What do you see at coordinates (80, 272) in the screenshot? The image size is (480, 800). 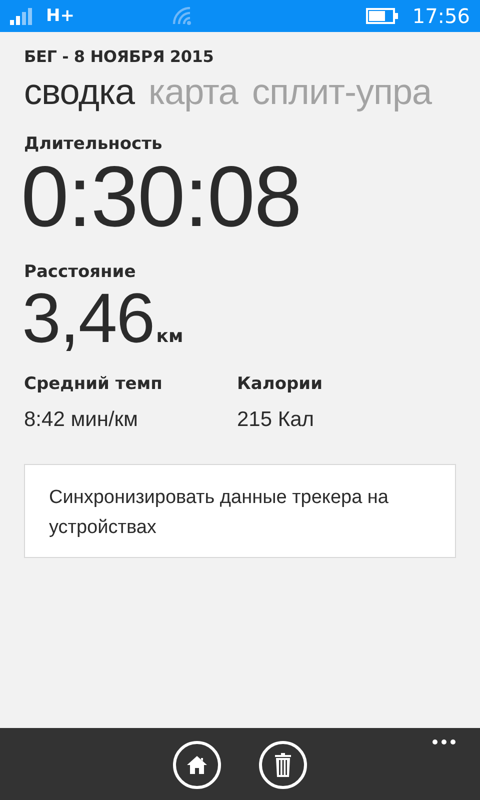 I see `distance-label: Расстояние` at bounding box center [80, 272].